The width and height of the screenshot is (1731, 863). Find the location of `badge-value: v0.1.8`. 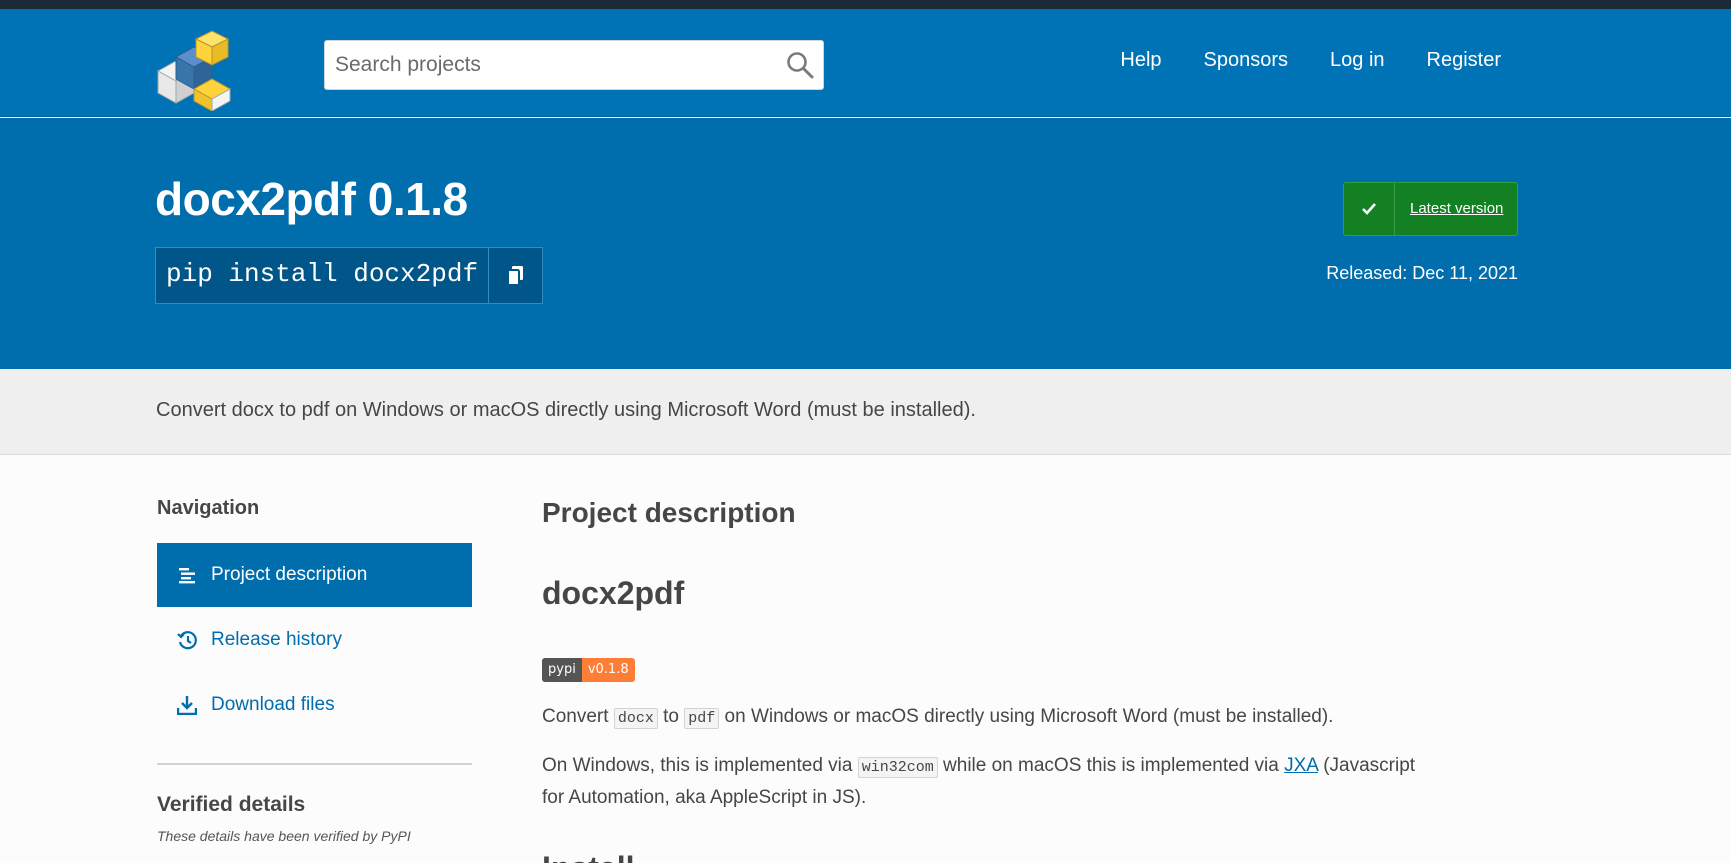

badge-value: v0.1.8 is located at coordinates (608, 670).